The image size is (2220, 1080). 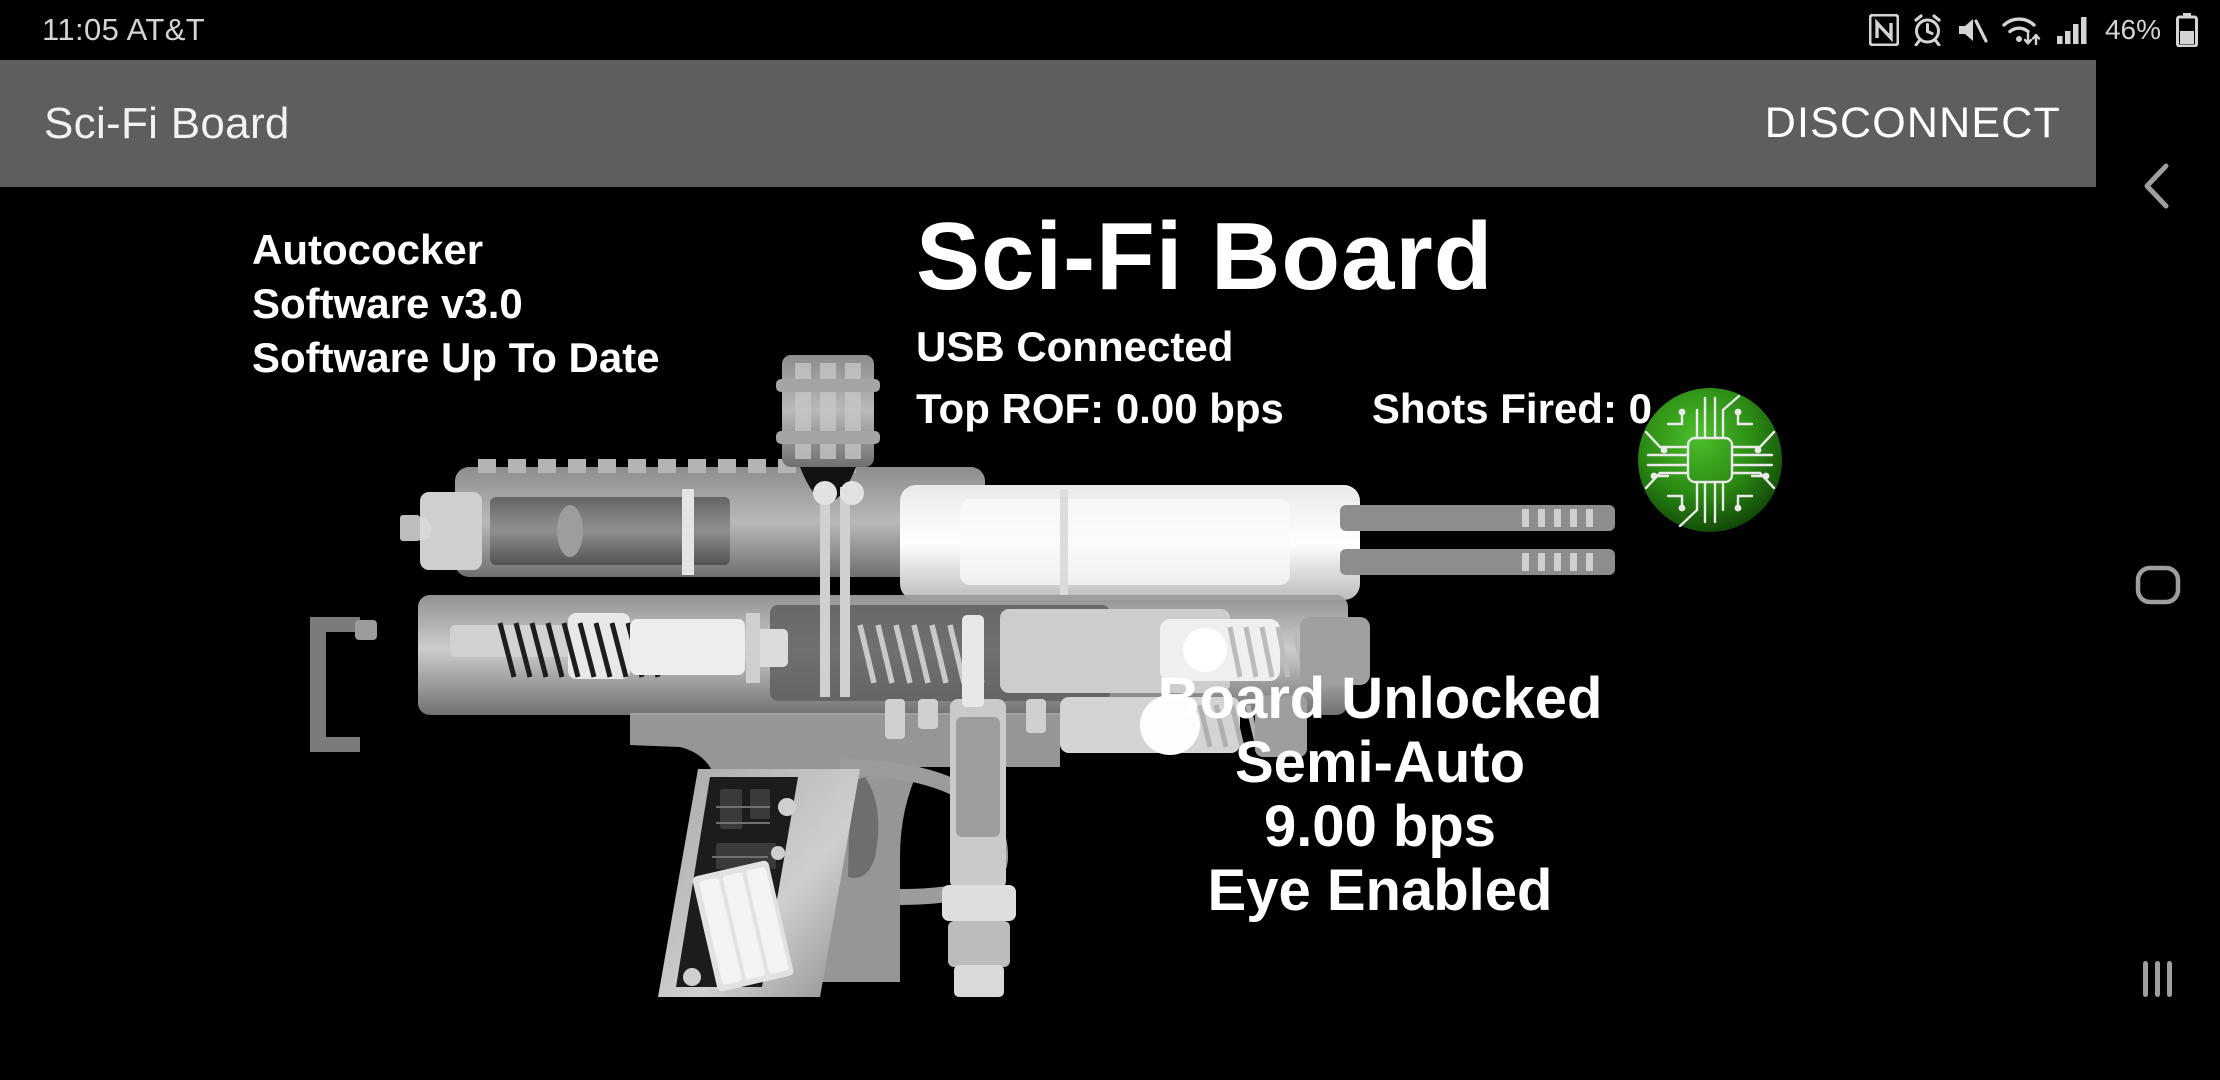 What do you see at coordinates (2158, 186) in the screenshot?
I see `back-chevron-icon` at bounding box center [2158, 186].